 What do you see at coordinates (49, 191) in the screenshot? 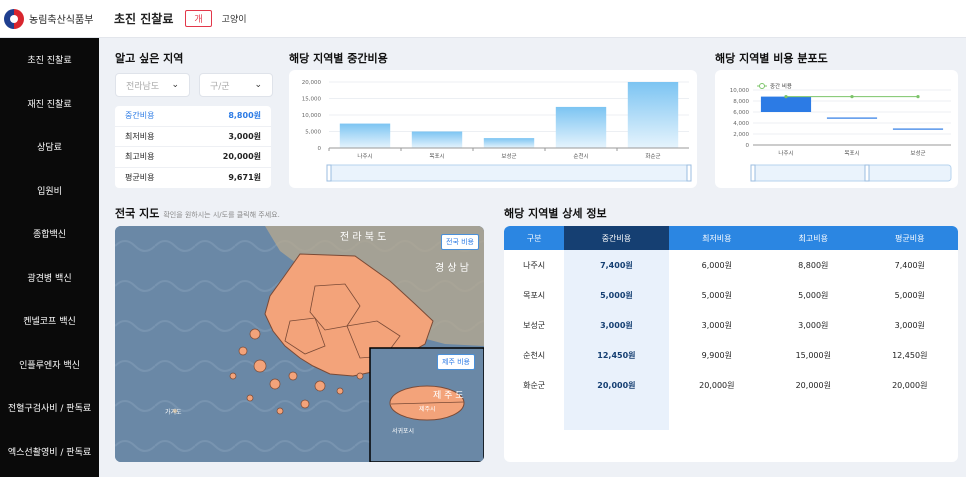
I see `sidebar-item-hospitalization: 입원비` at bounding box center [49, 191].